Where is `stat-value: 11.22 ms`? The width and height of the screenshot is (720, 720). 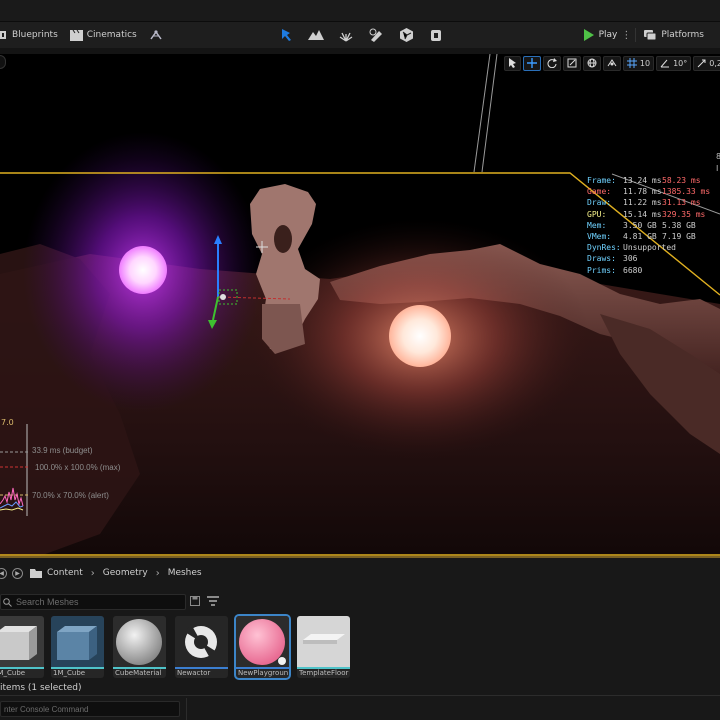 stat-value: 11.22 ms is located at coordinates (642, 203).